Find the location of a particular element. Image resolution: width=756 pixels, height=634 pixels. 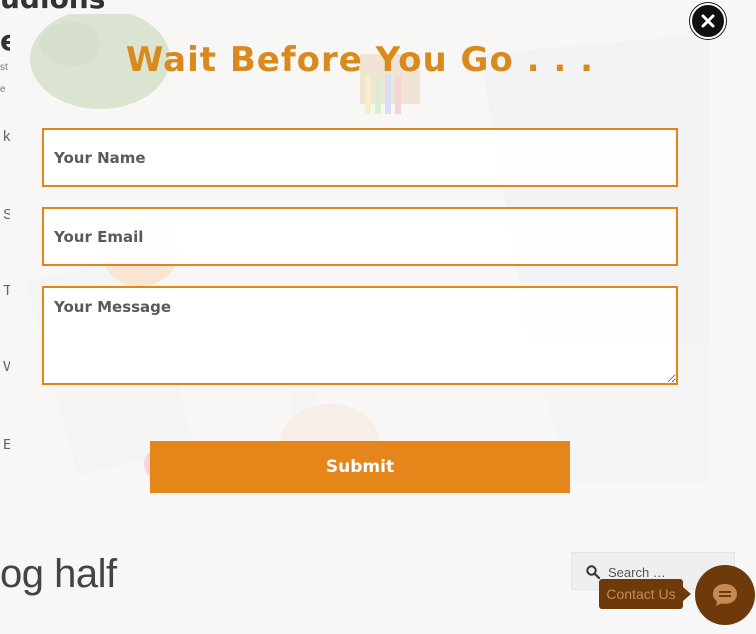

close-button is located at coordinates (708, 21).